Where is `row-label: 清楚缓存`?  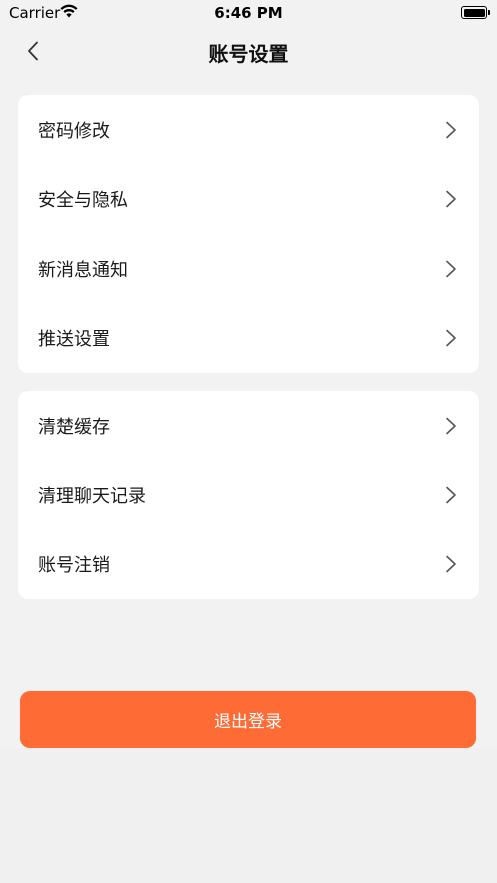 row-label: 清楚缓存 is located at coordinates (74, 427).